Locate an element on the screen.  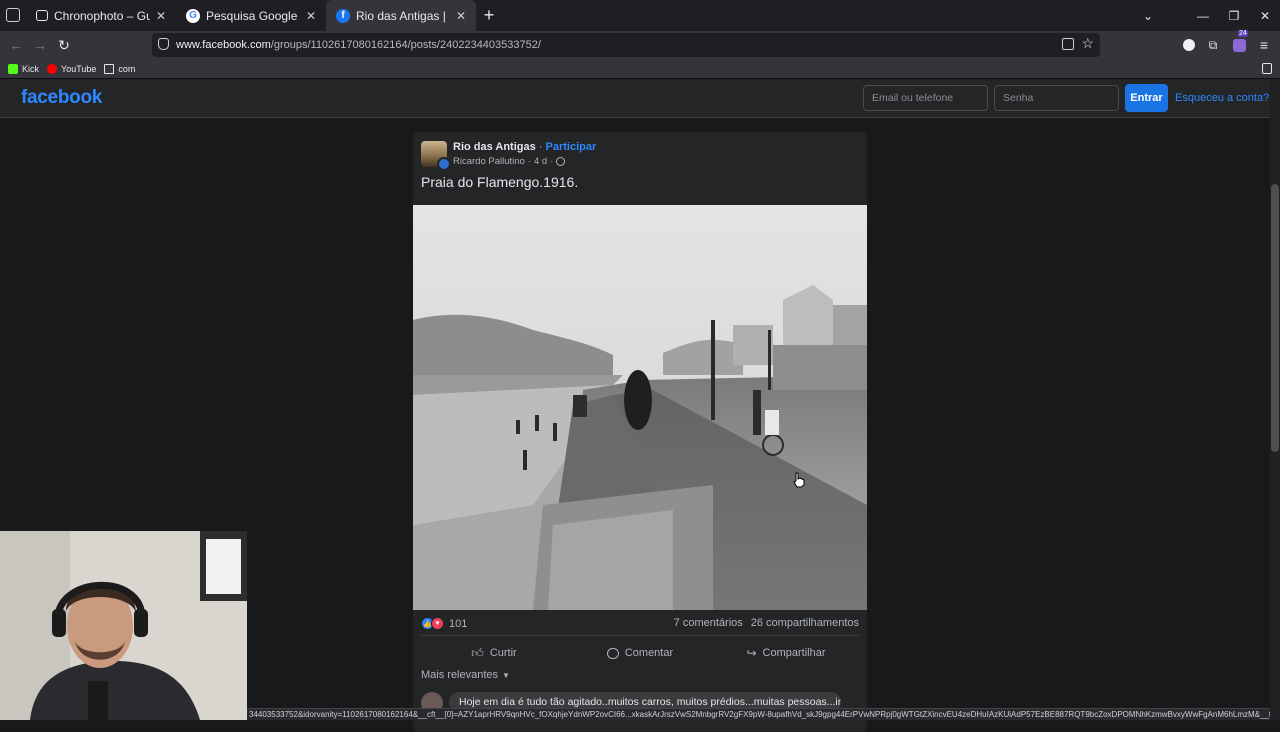
author-avatar is located at coordinates (444, 164).